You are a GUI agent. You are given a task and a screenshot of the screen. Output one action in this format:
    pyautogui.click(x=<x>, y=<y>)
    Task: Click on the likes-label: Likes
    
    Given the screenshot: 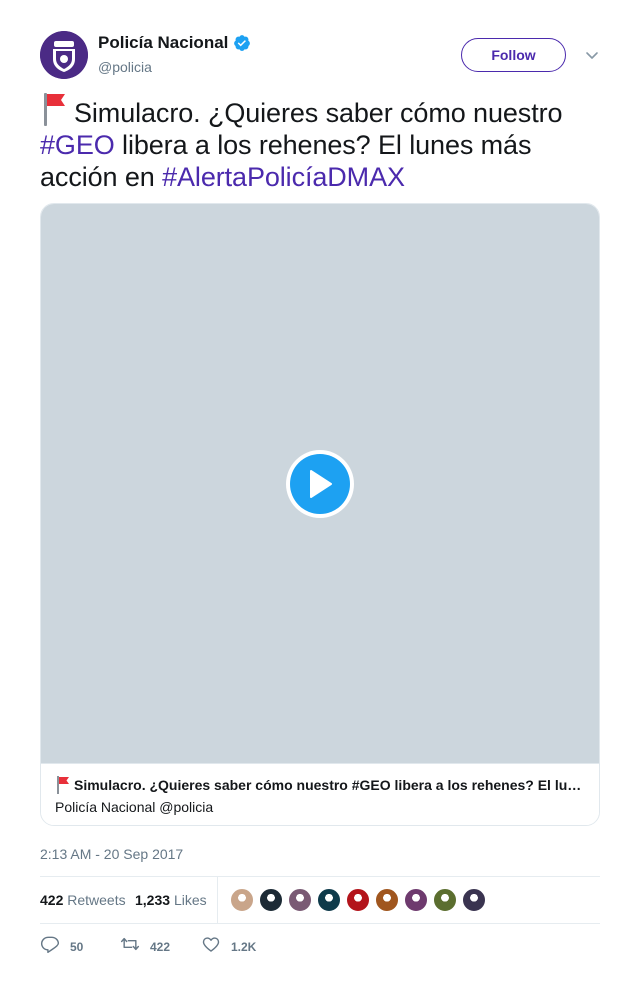 What is the action you would take?
    pyautogui.click(x=190, y=900)
    